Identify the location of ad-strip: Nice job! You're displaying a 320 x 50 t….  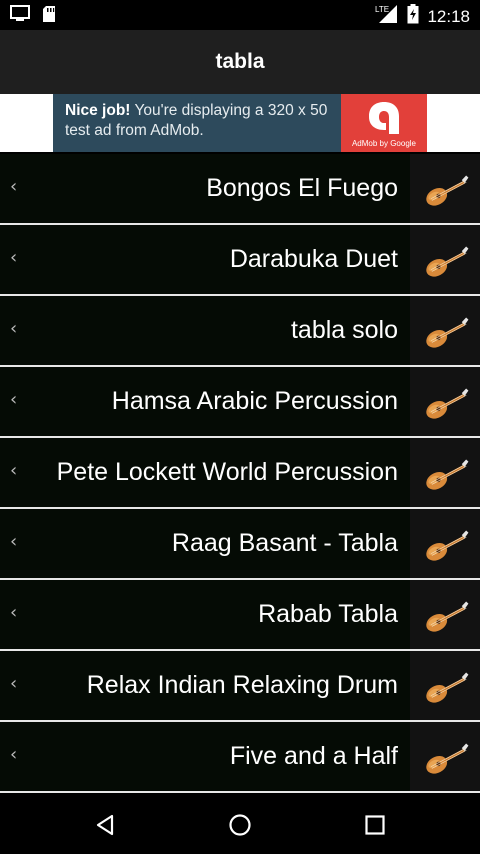
(240, 123).